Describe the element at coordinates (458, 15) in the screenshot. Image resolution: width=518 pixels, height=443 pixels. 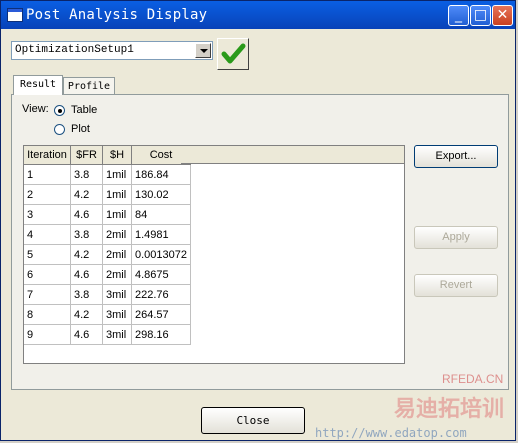
I see `minimize-button: _` at that location.